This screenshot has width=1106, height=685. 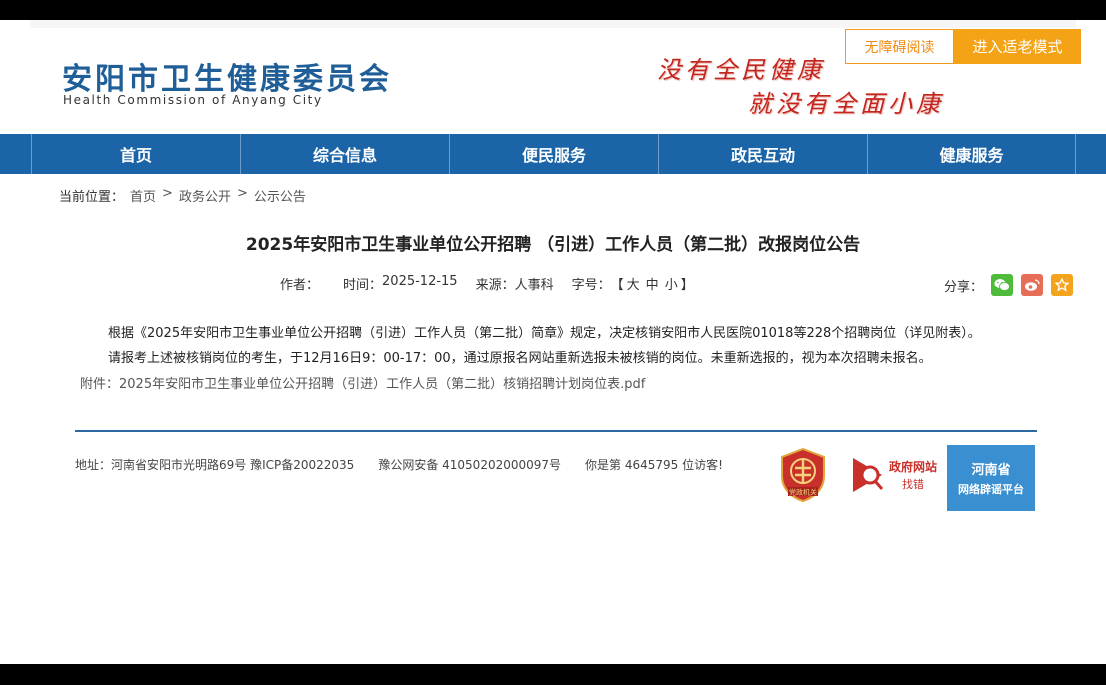 I want to click on fontsize-medium-button: 中, so click(x=652, y=283).